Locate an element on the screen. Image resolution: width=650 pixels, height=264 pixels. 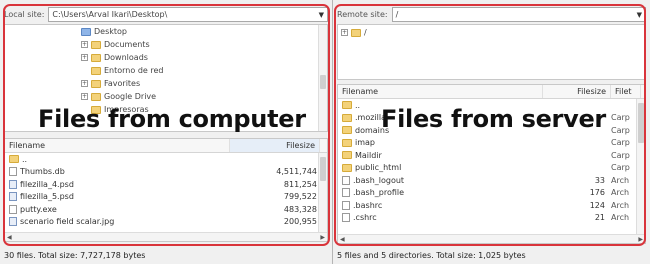
tree-scrollbar is located at coordinates (322, 78).